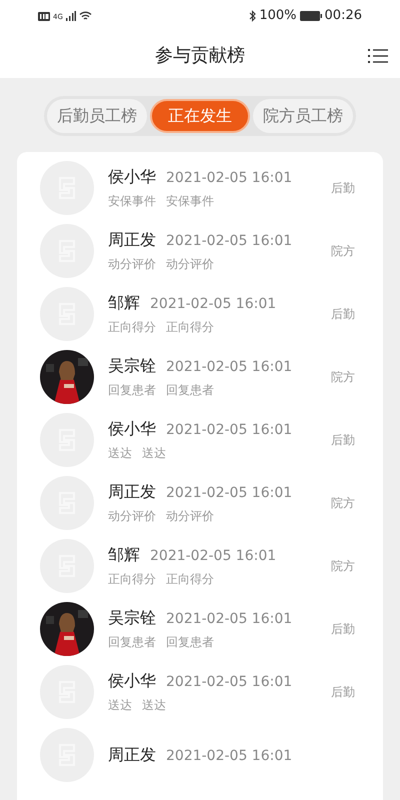  What do you see at coordinates (97, 116) in the screenshot?
I see `tab: 后勤员工榜` at bounding box center [97, 116].